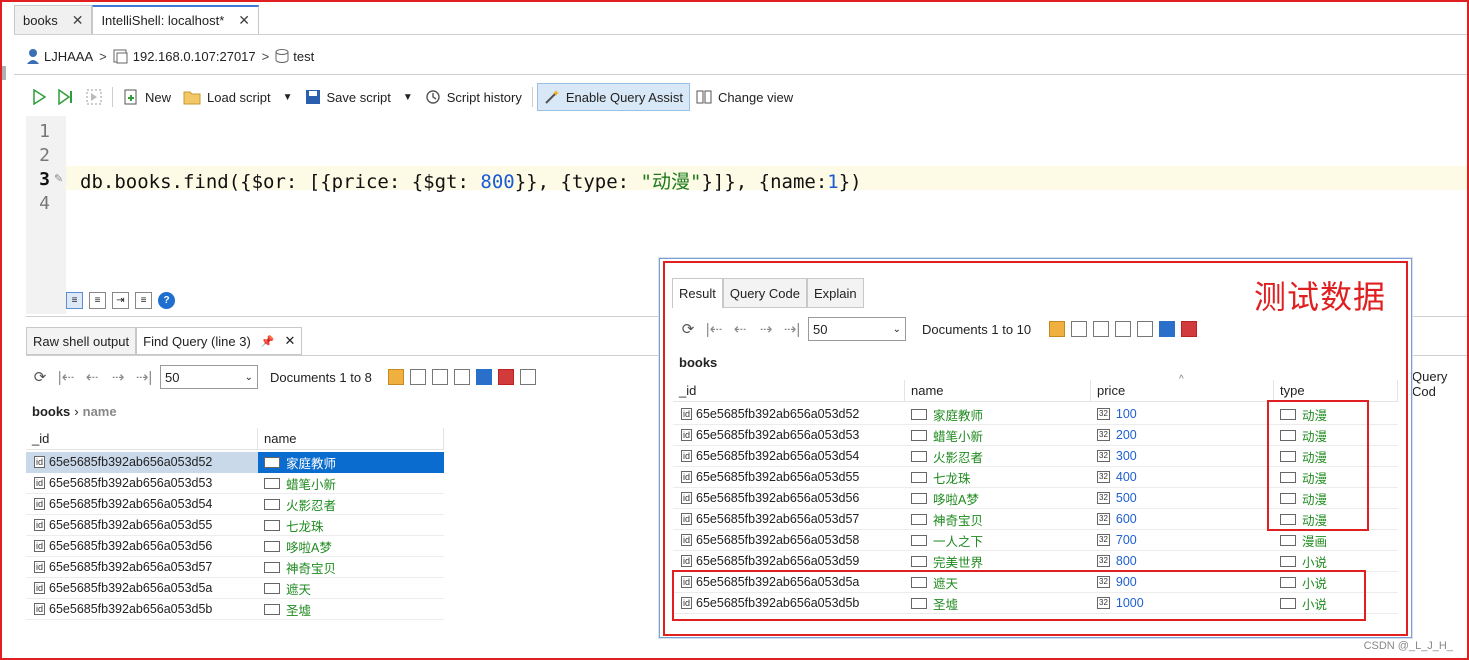 The width and height of the screenshot is (1469, 660). Describe the element at coordinates (288, 97) in the screenshot. I see `chevron-down-icon: ▼` at that location.